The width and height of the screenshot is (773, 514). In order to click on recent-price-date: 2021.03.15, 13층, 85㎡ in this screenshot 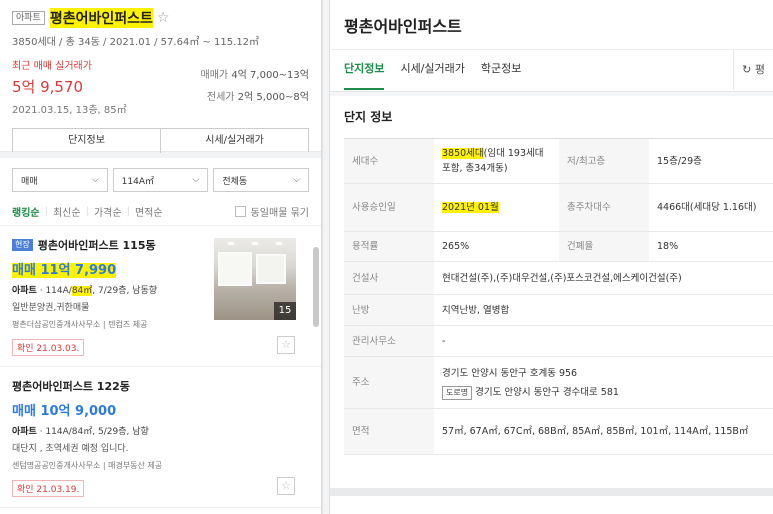, I will do `click(69, 110)`.